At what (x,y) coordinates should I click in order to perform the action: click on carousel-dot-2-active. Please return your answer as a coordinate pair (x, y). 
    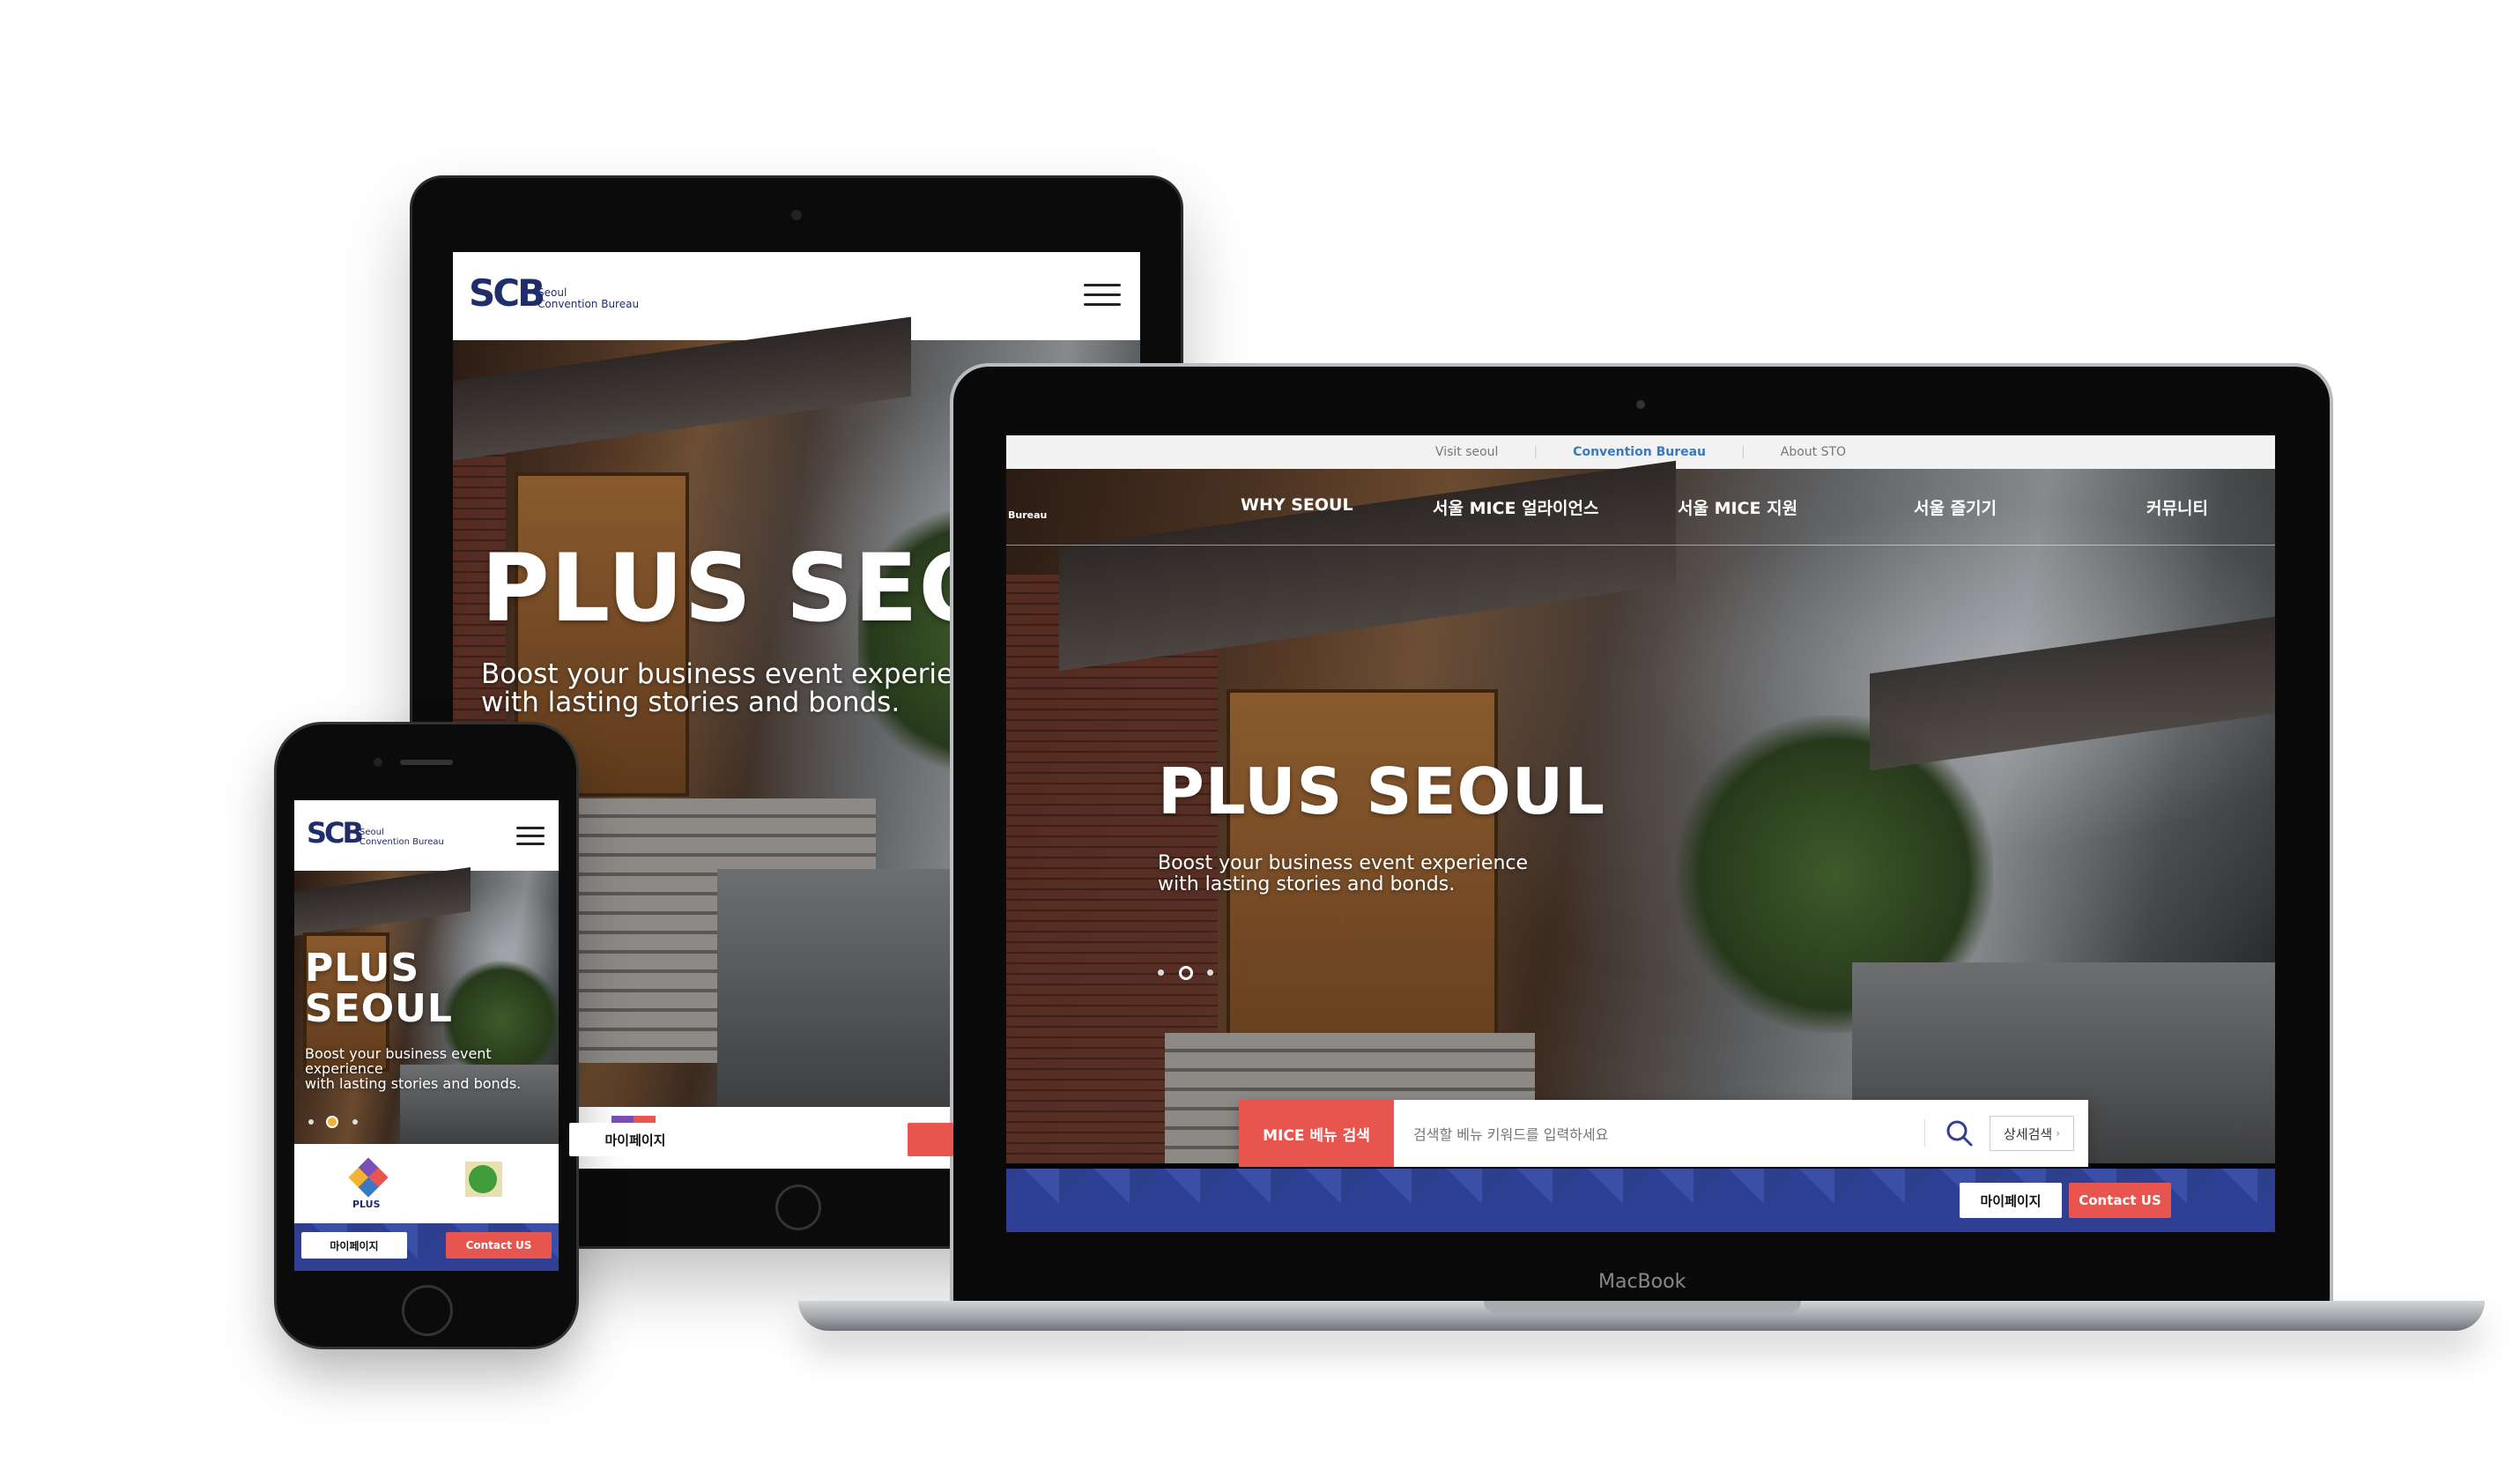
    Looking at the image, I should click on (1186, 973).